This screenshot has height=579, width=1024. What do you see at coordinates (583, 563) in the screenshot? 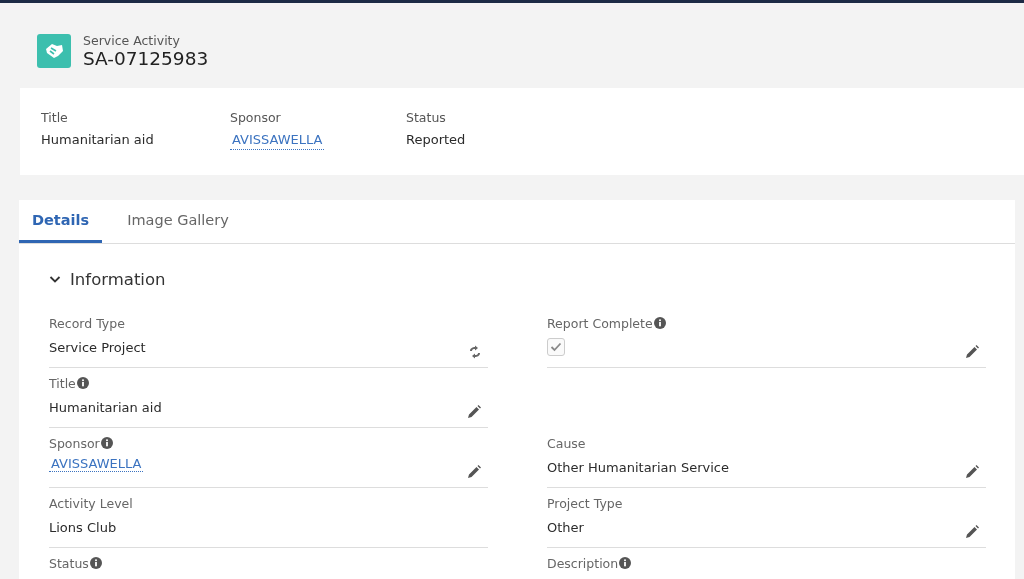
I see `field-label: Description` at bounding box center [583, 563].